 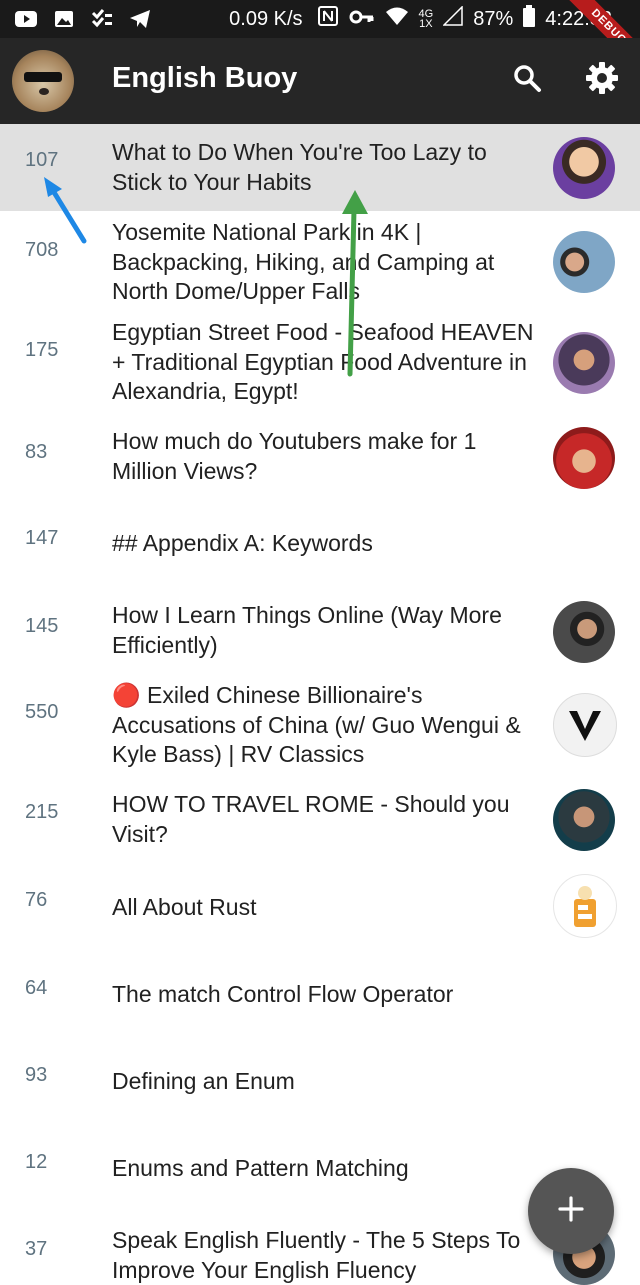 I want to click on item-title: All About Rust, so click(x=184, y=907).